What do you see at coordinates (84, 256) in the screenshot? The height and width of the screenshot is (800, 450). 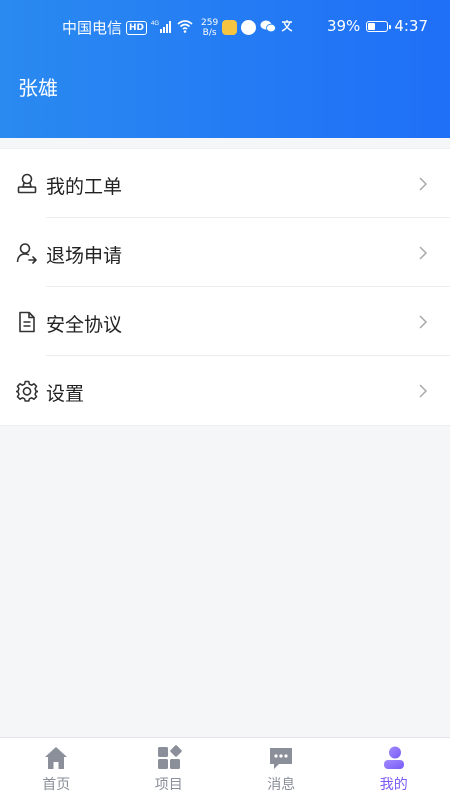 I see `menu-item-label: 退场申请` at bounding box center [84, 256].